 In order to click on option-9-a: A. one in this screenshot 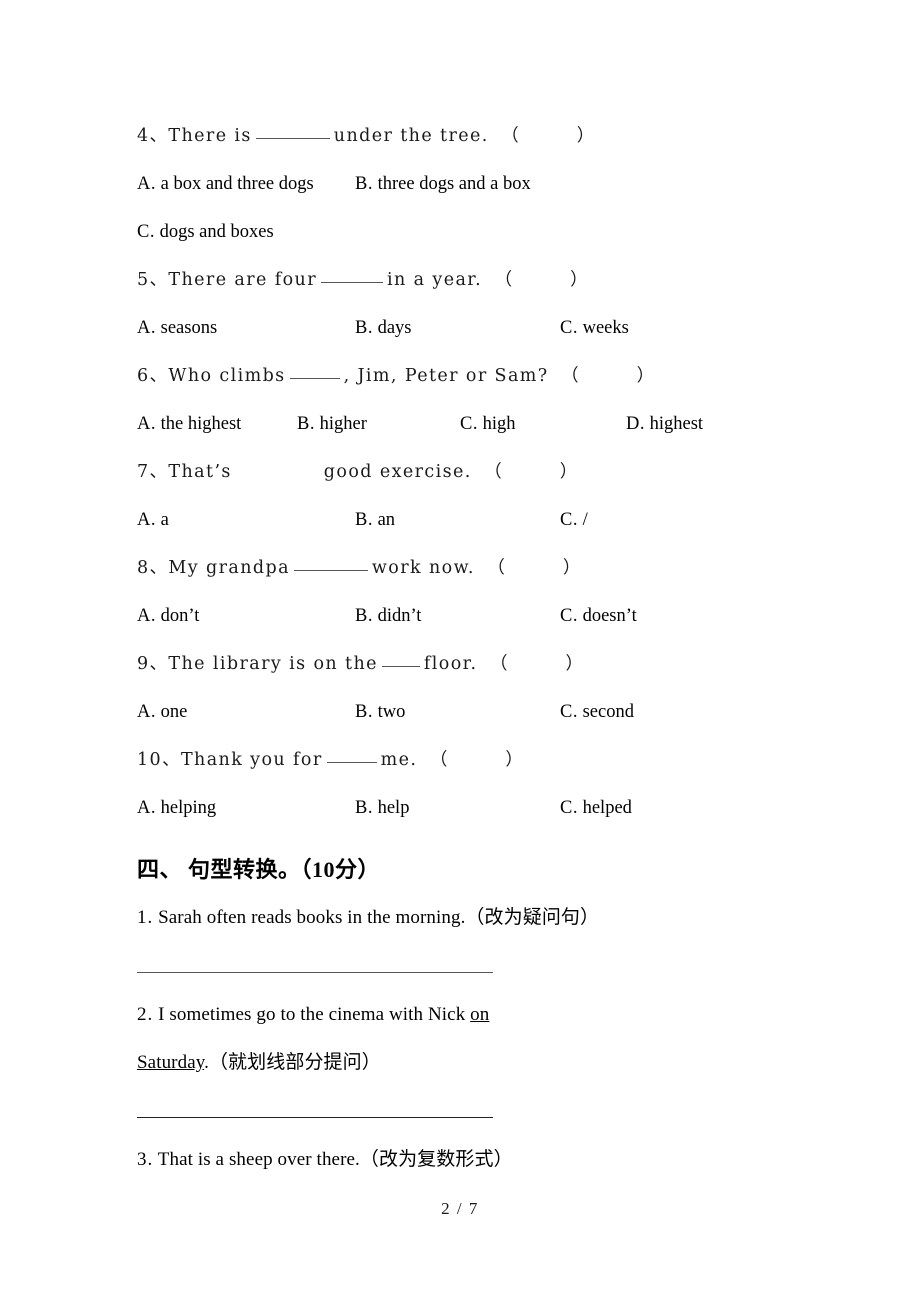, I will do `click(162, 712)`.